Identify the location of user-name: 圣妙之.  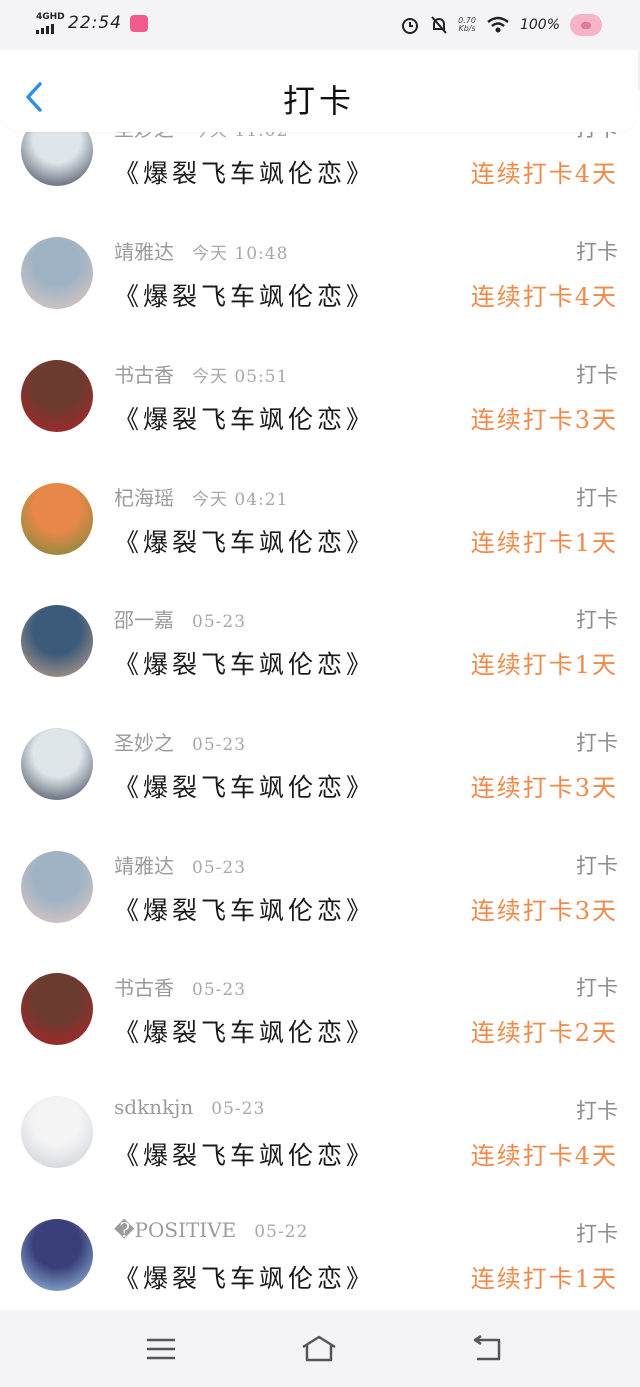
(144, 743).